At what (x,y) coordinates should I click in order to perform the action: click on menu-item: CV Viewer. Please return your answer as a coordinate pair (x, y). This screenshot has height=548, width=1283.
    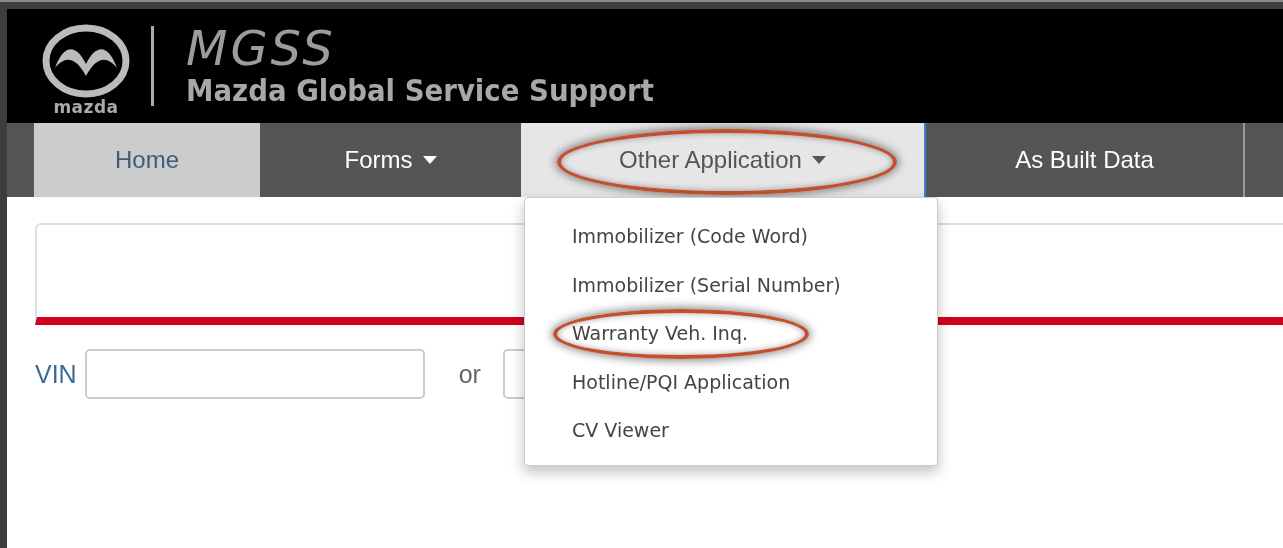
    Looking at the image, I should click on (731, 430).